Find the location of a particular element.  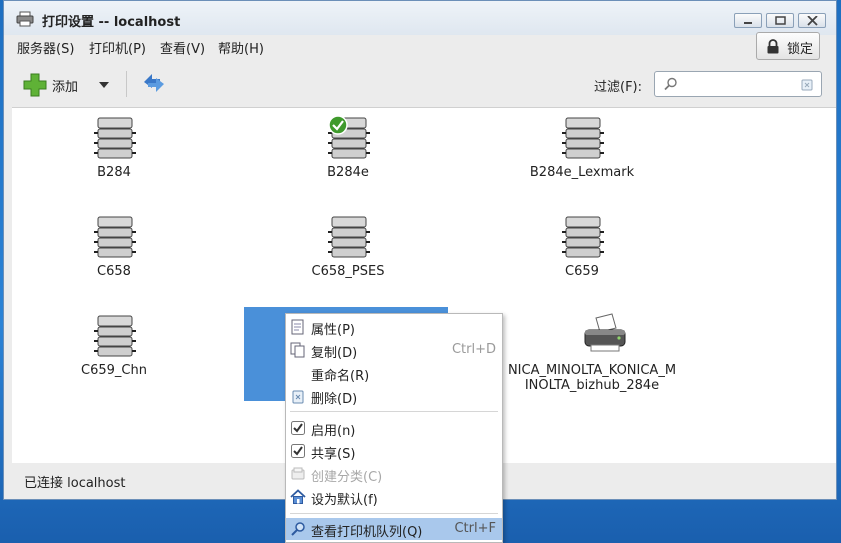

ctx-set-default: 设为默认(f) is located at coordinates (394, 497).